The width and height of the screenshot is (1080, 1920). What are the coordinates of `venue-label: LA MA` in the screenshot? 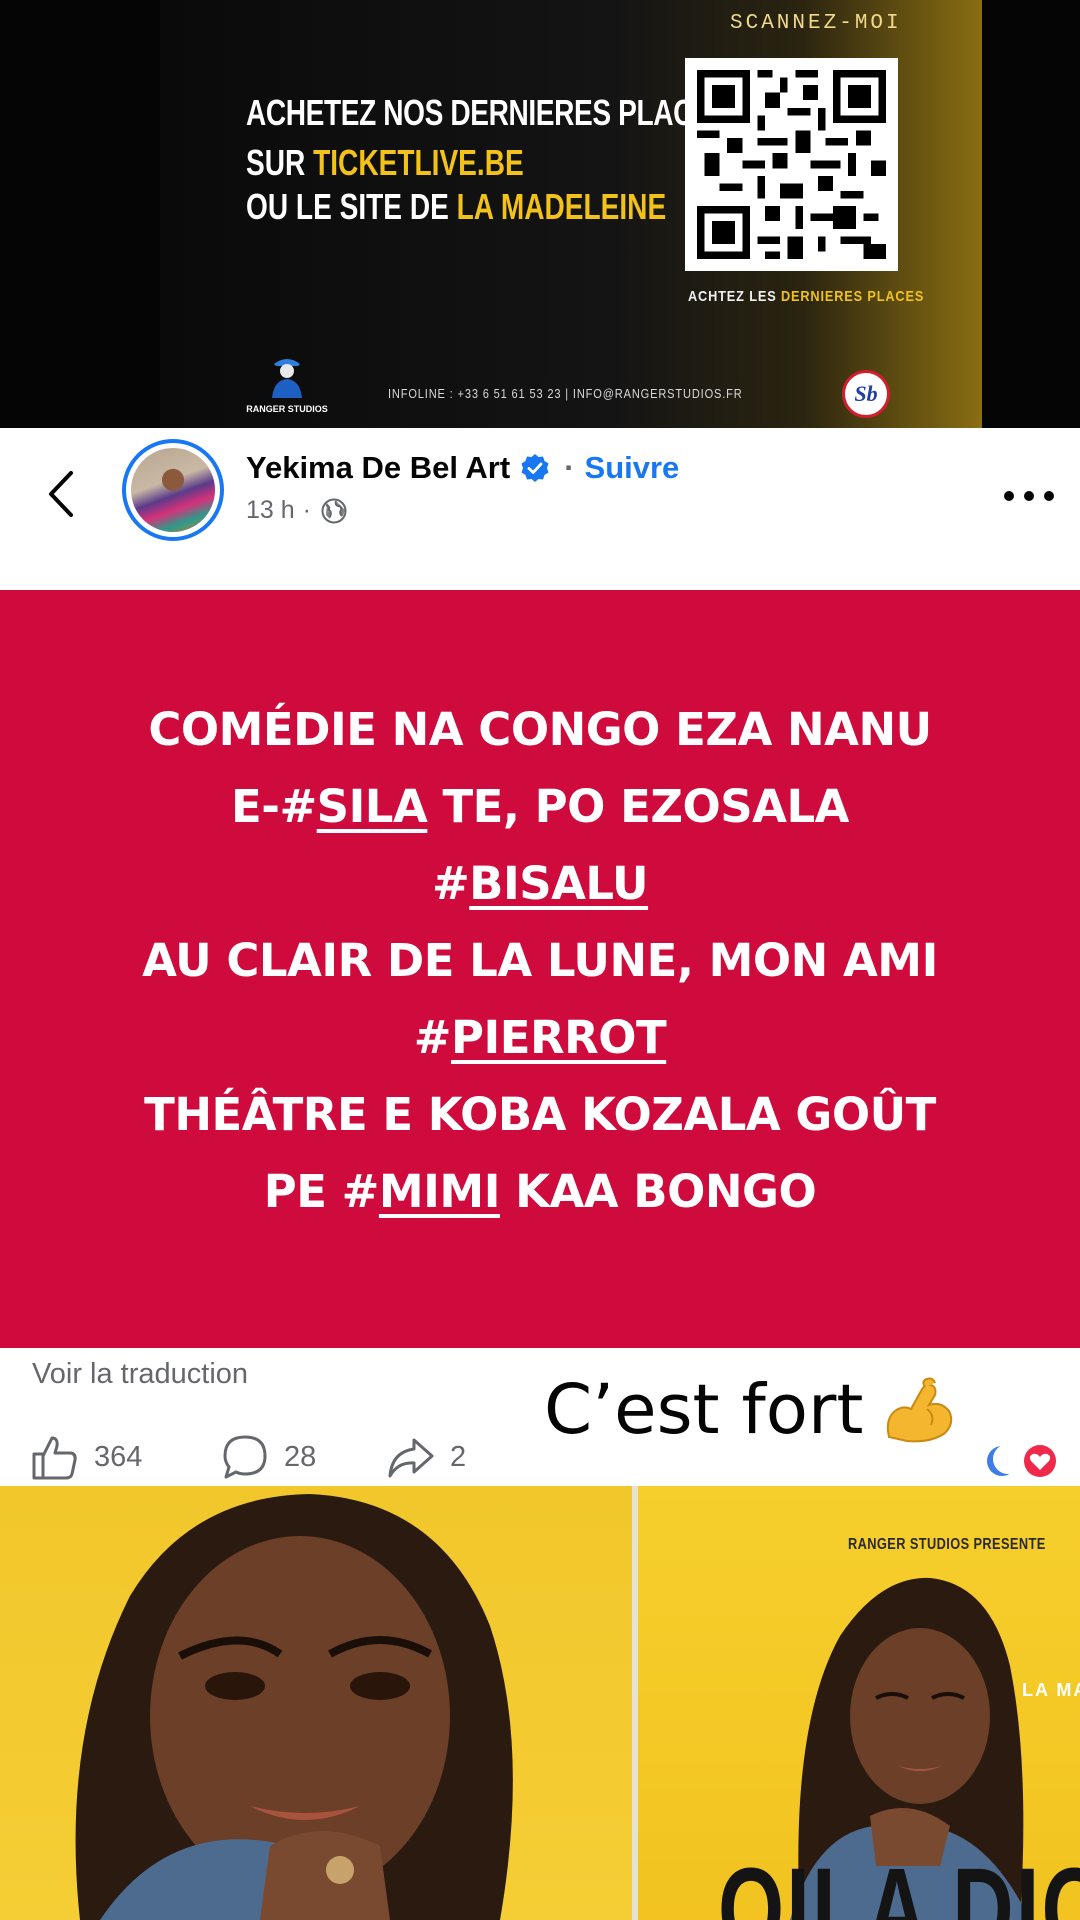 It's located at (1051, 1690).